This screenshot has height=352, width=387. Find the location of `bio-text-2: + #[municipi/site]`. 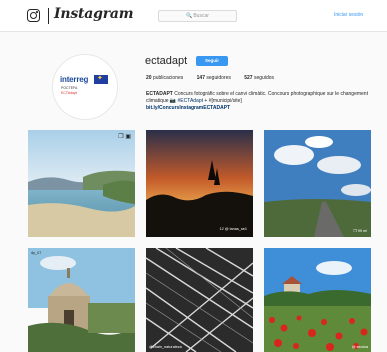

bio-text-2: + #[municipi/site] is located at coordinates (223, 100).